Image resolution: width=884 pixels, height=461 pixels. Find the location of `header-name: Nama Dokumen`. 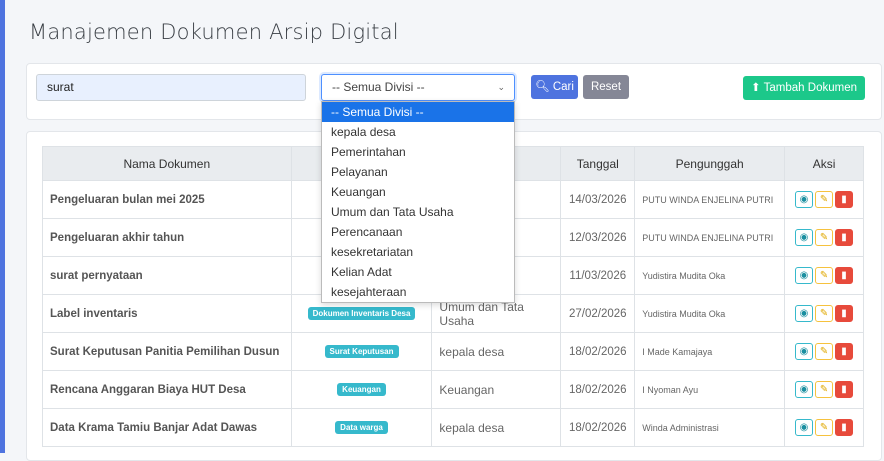

header-name: Nama Dokumen is located at coordinates (167, 163).